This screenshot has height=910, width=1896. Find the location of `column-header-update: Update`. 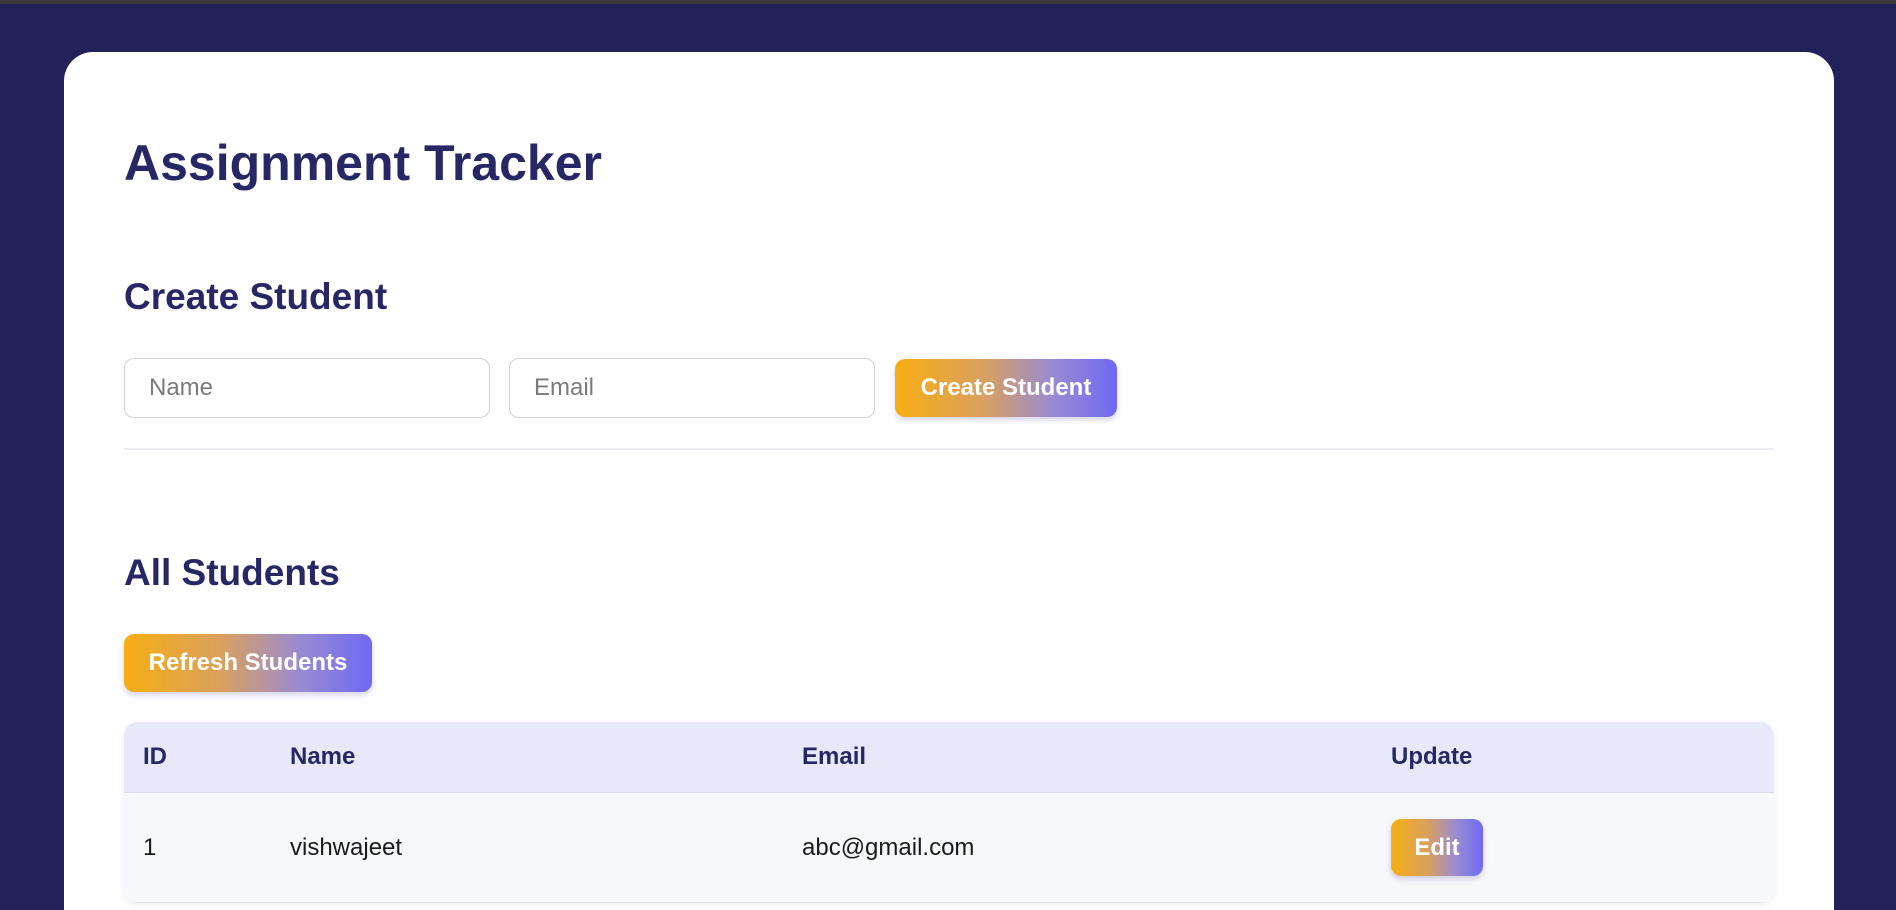

column-header-update: Update is located at coordinates (1432, 756).